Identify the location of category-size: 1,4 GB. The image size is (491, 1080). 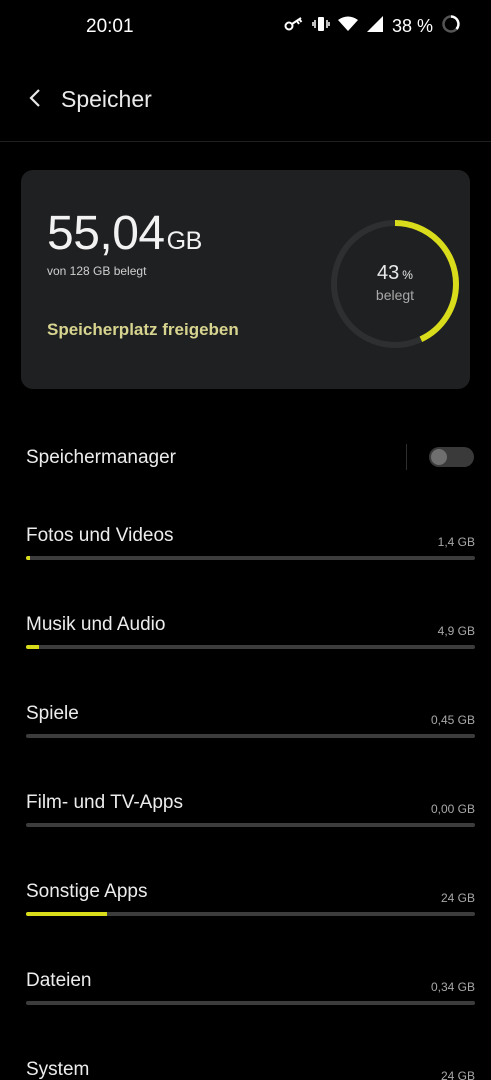
(456, 542).